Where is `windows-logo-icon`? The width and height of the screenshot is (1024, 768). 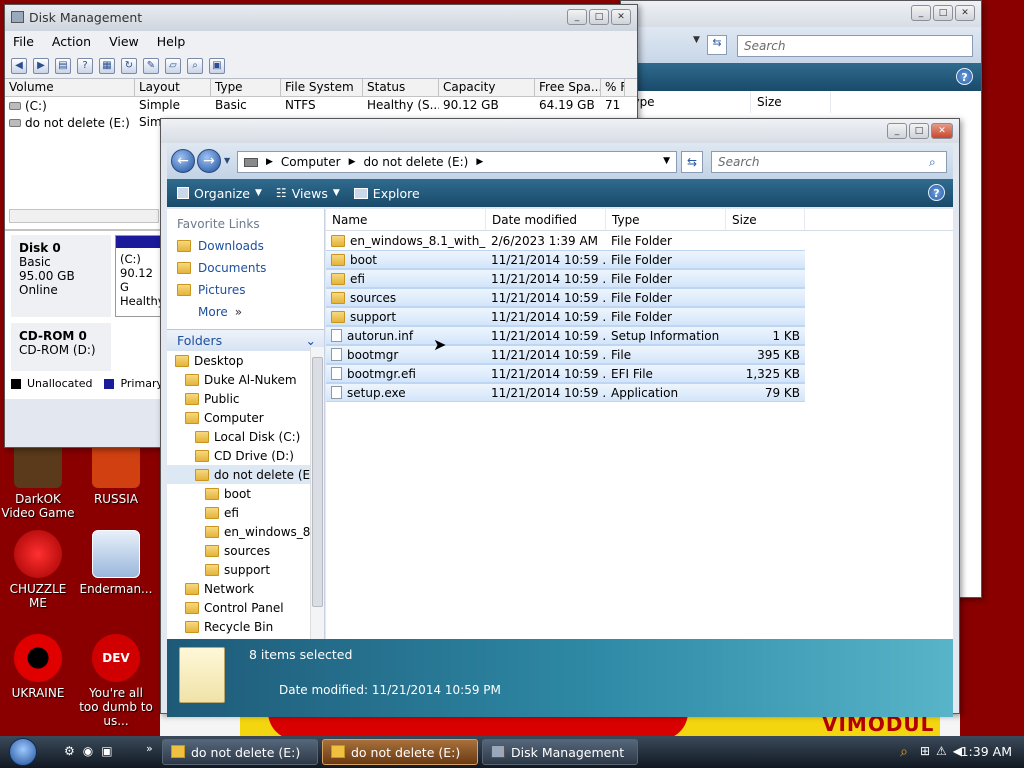
windows-logo-icon is located at coordinates (23, 752).